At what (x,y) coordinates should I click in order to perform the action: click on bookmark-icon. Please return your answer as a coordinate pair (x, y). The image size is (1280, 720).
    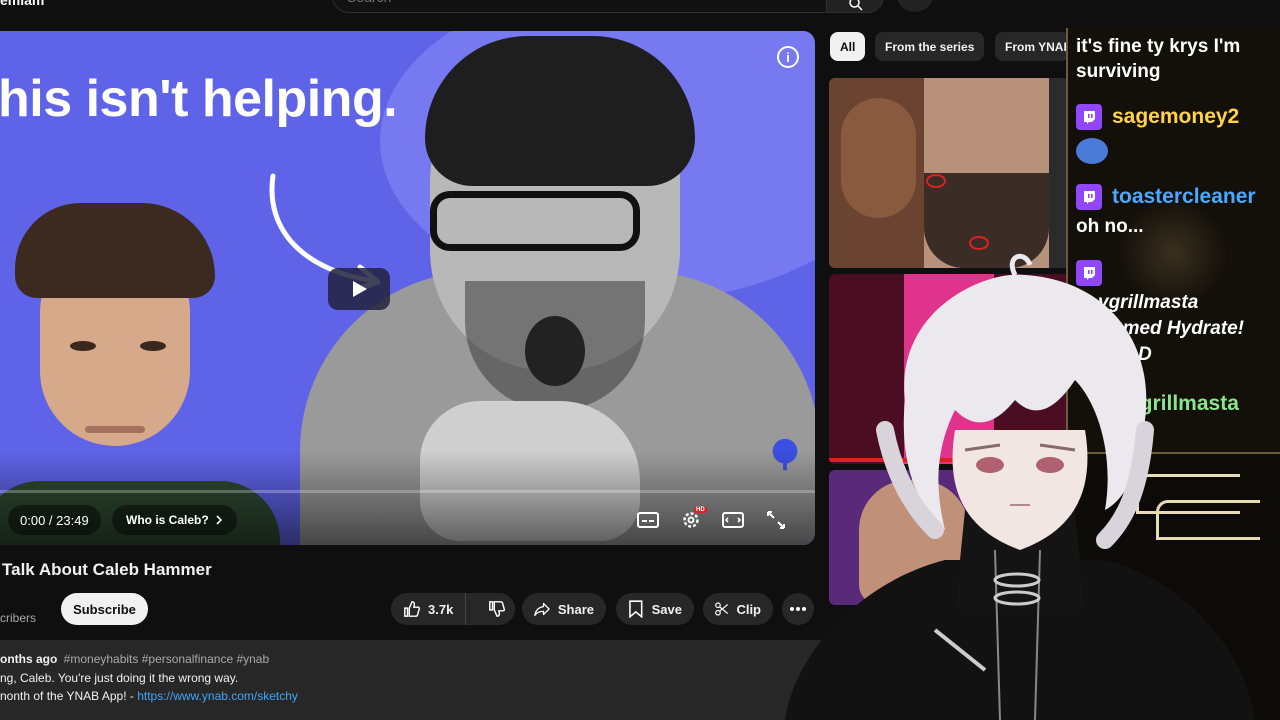
    Looking at the image, I should click on (636, 609).